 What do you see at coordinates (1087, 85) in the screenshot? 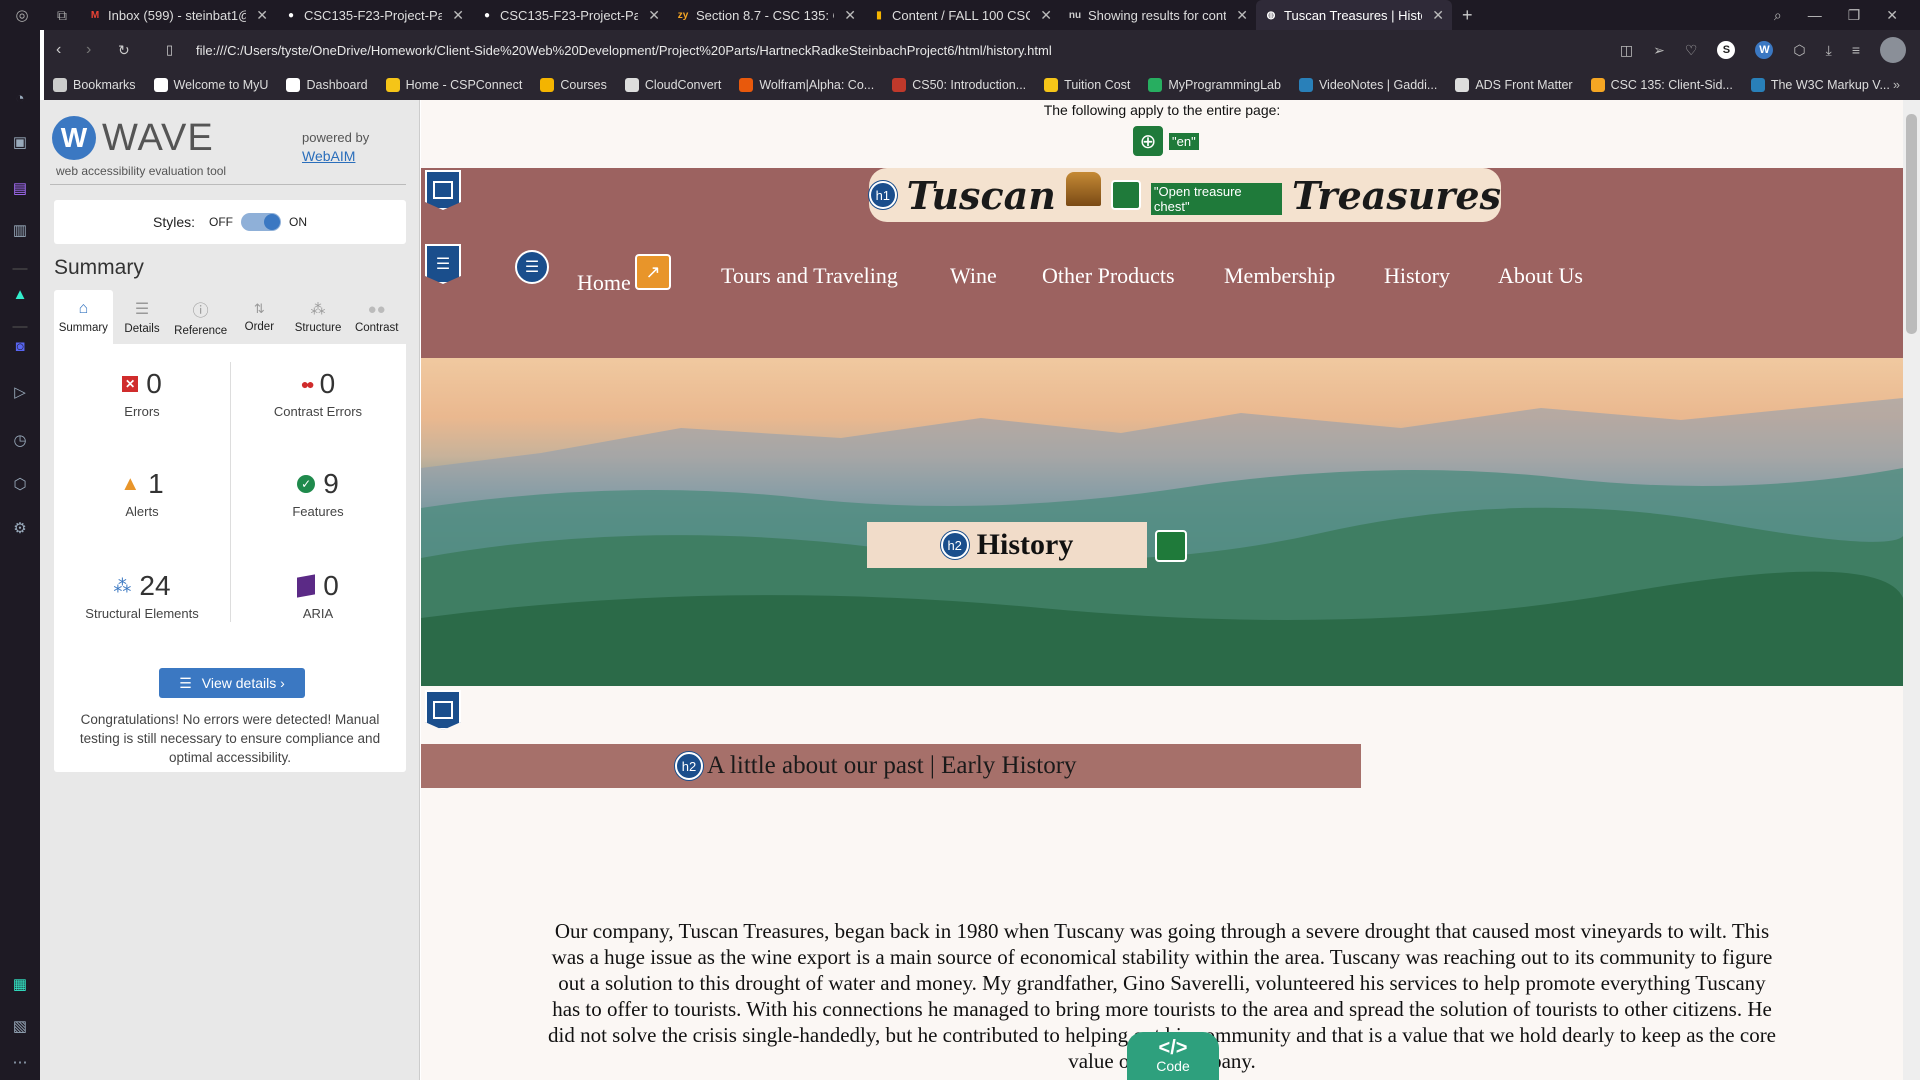
I see `bookmark-item: Tuition Cost` at bounding box center [1087, 85].